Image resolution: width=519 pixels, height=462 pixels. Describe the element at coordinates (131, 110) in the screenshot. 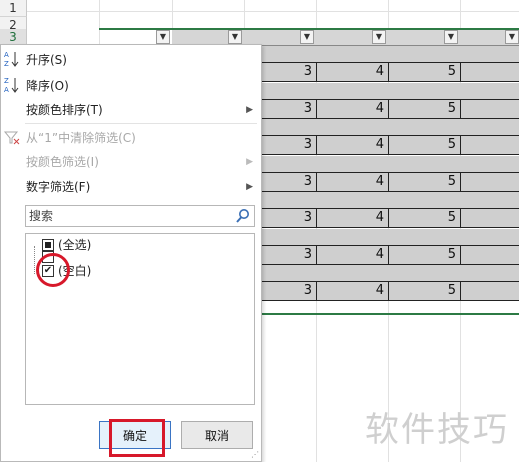

I see `sort-by-color-item: 按颜色排序(T) ▶` at that location.